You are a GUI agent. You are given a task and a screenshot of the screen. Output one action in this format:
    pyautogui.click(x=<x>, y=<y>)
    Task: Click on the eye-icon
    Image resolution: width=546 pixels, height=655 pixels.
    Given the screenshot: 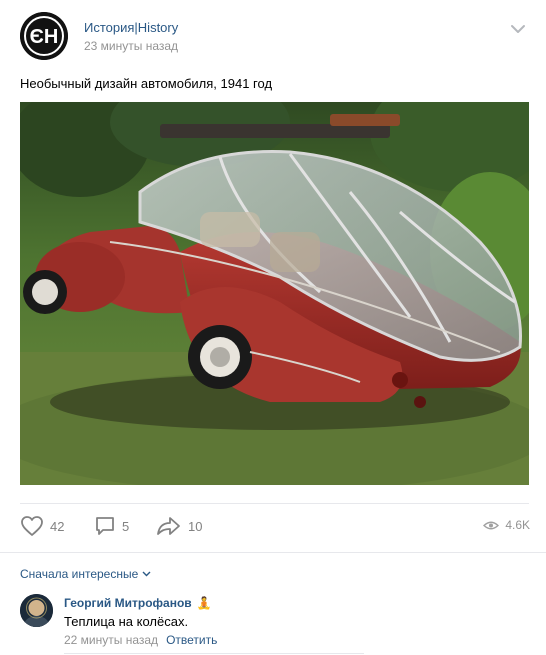 What is the action you would take?
    pyautogui.click(x=491, y=525)
    